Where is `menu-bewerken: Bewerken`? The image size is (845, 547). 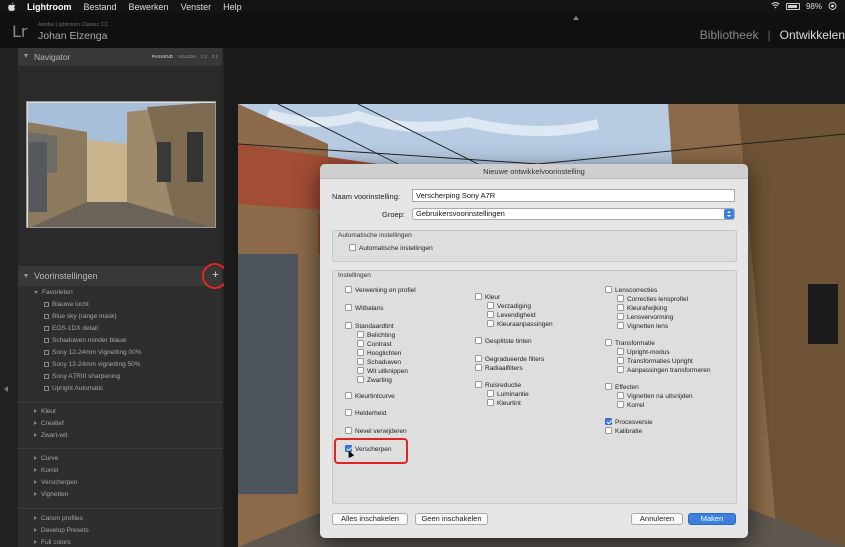
menu-bewerken: Bewerken is located at coordinates (149, 7).